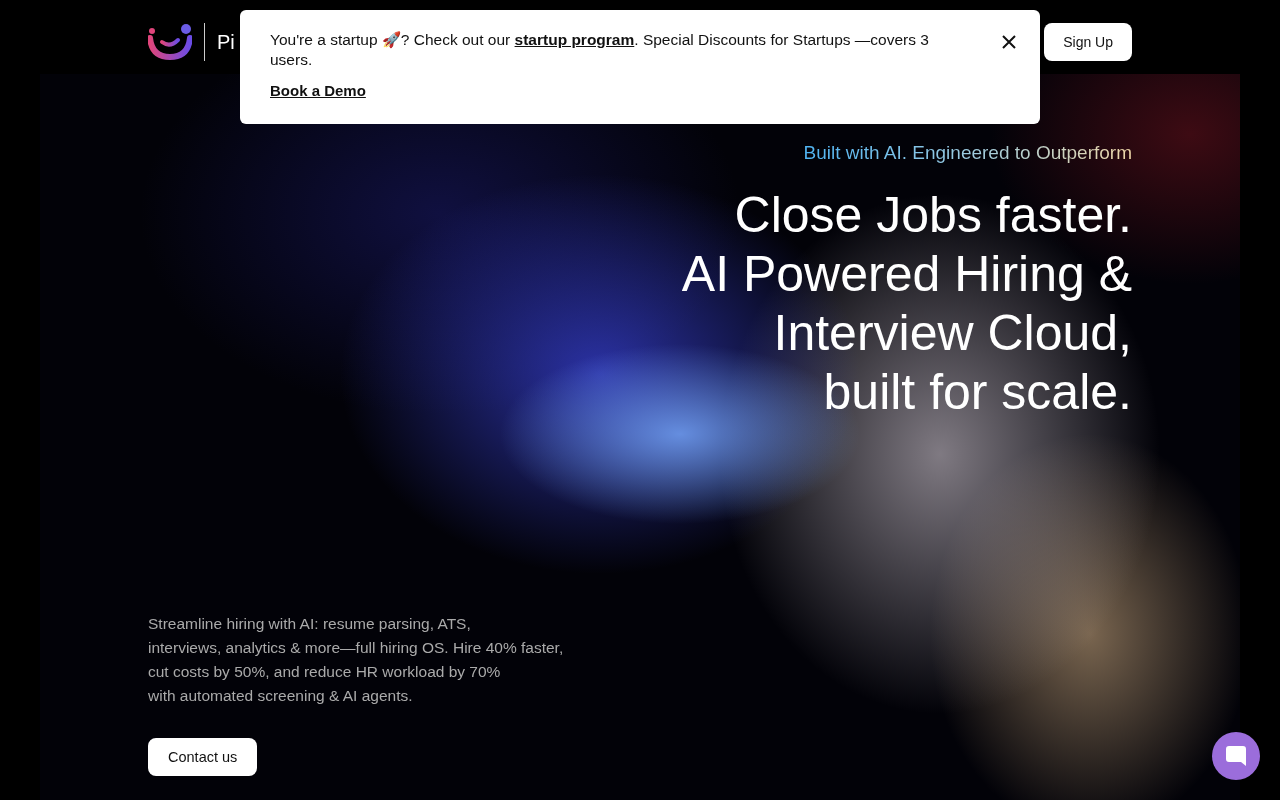 The height and width of the screenshot is (800, 1280). I want to click on smile-logo-icon, so click(170, 42).